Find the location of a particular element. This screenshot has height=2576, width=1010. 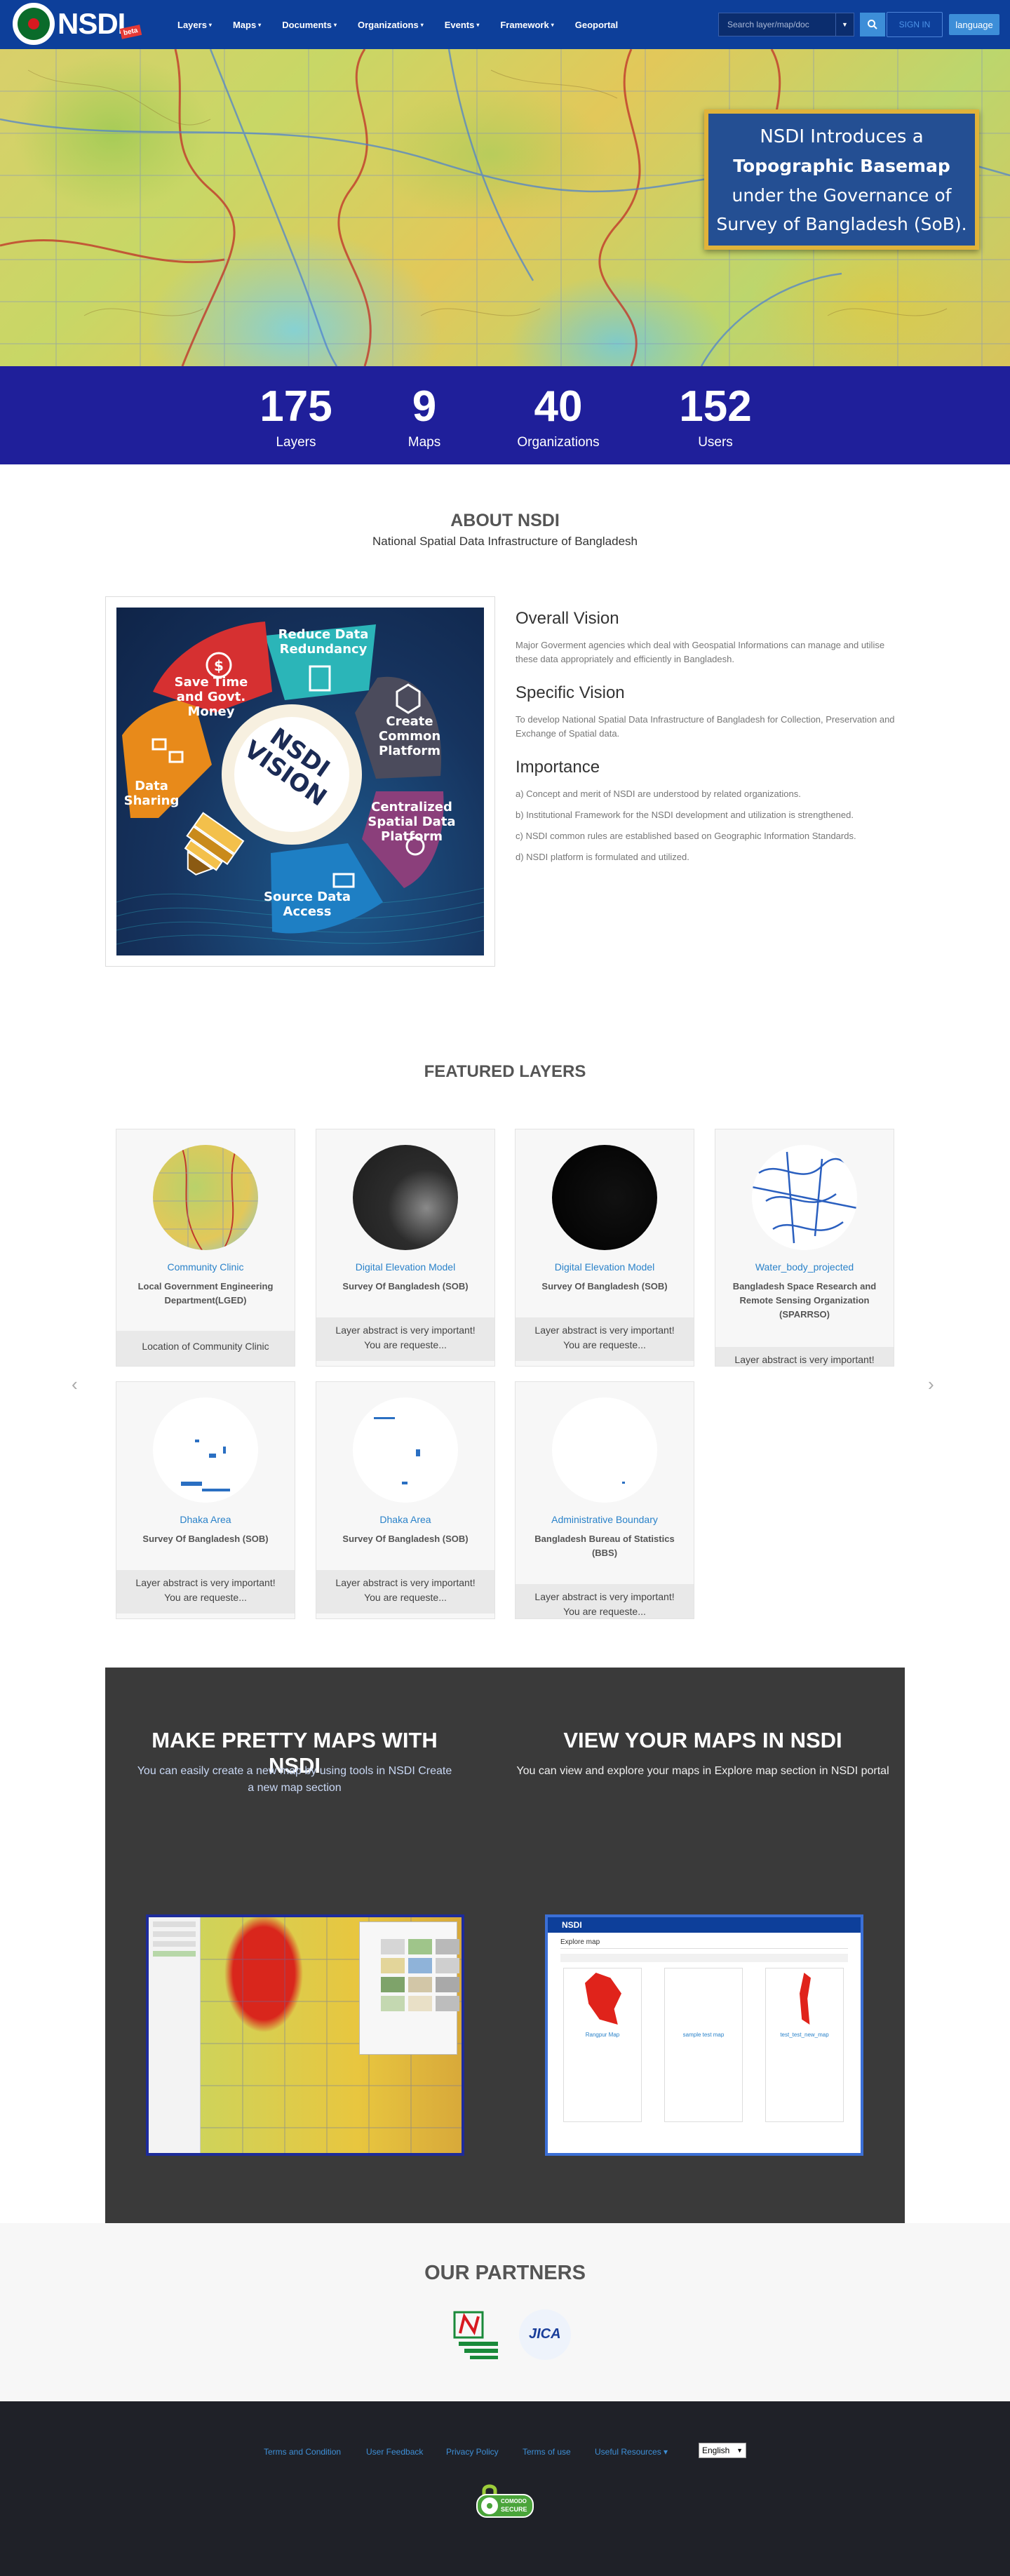

topo-thumb is located at coordinates (205, 1197).